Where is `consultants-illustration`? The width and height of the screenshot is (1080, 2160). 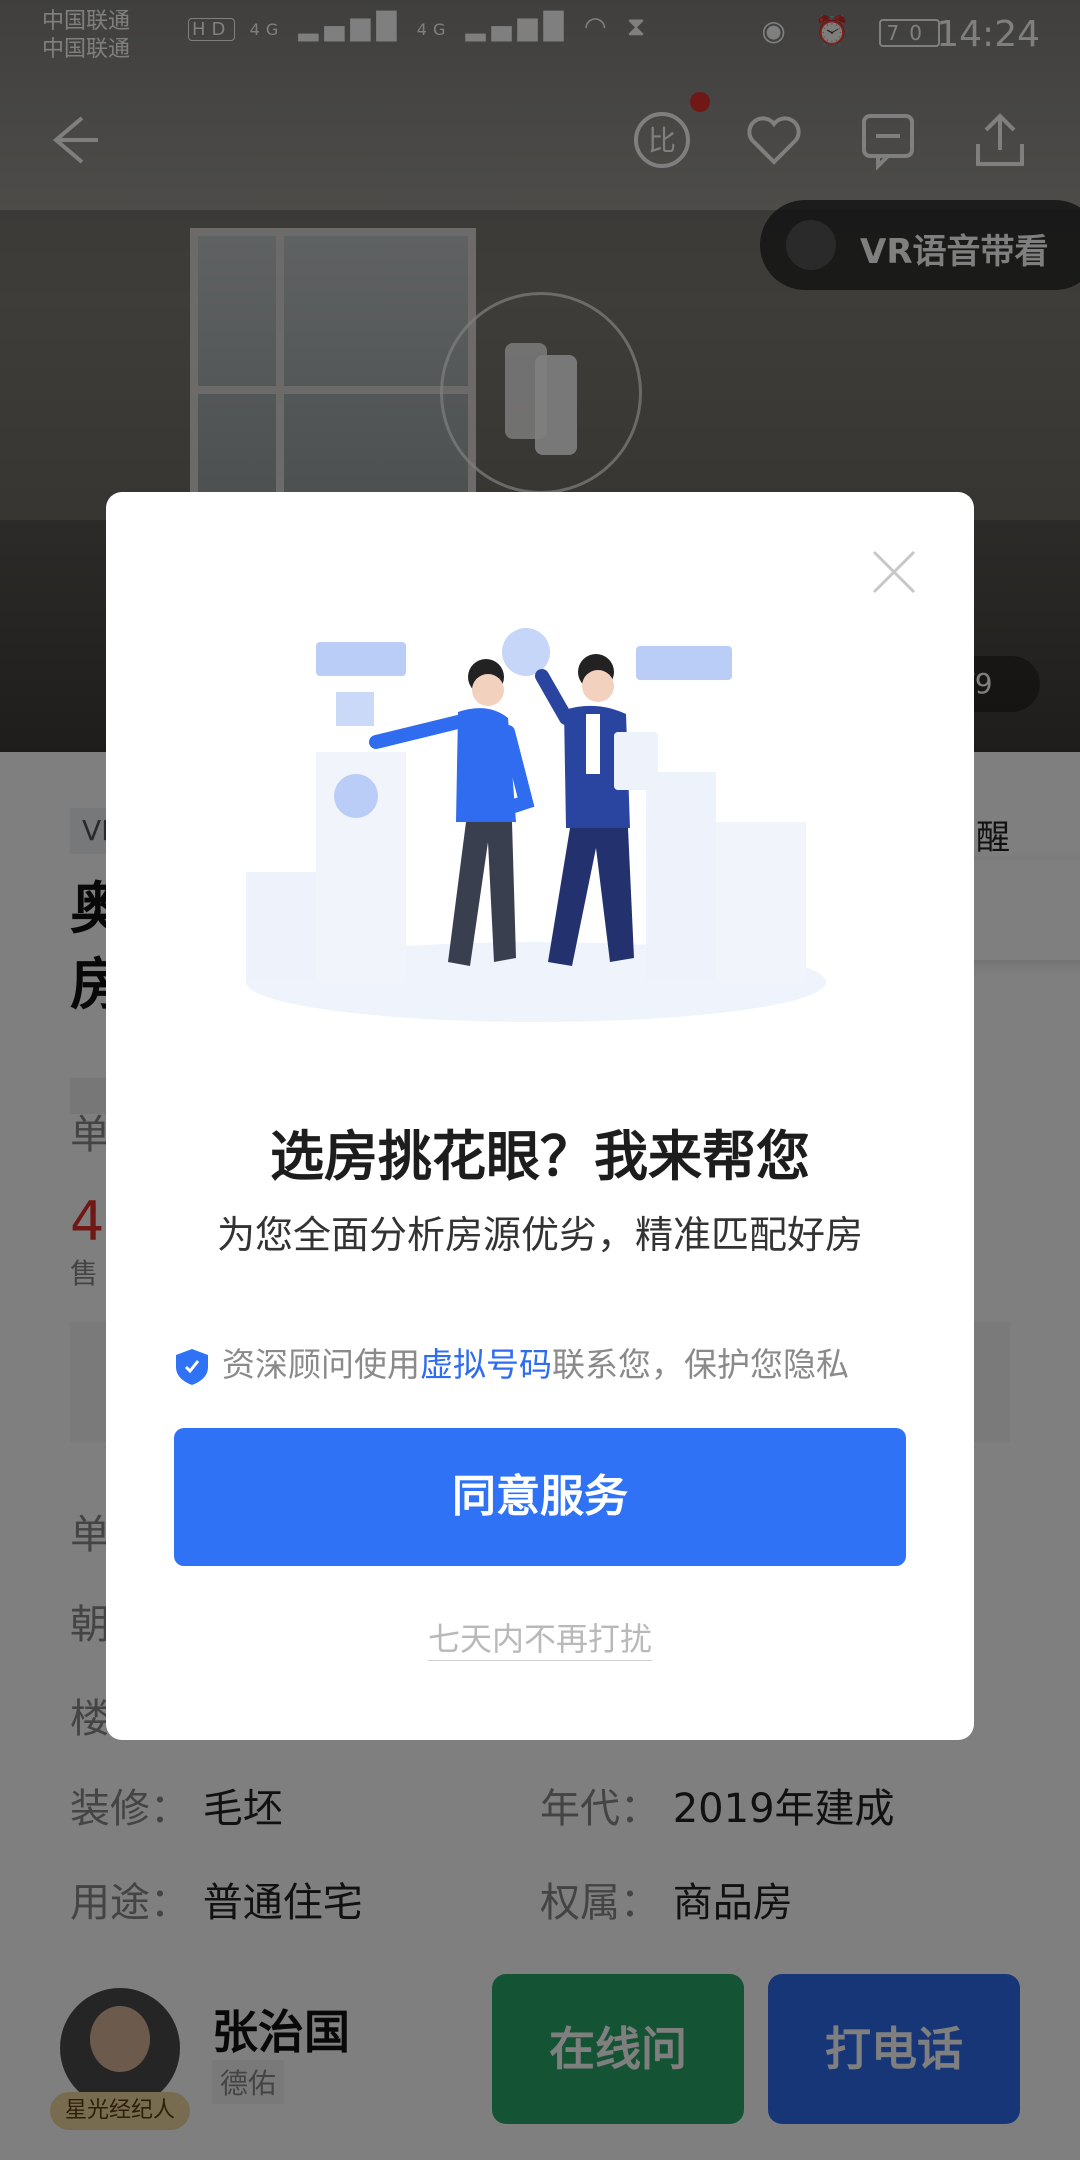
consultants-illustration is located at coordinates (536, 825).